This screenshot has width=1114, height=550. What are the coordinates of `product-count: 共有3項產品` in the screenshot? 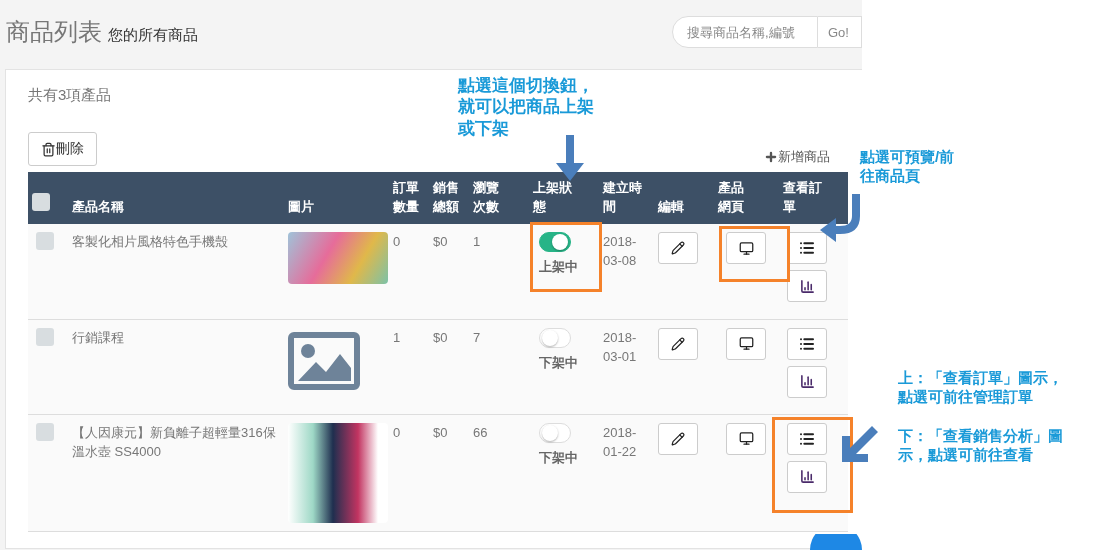 It's located at (70, 95).